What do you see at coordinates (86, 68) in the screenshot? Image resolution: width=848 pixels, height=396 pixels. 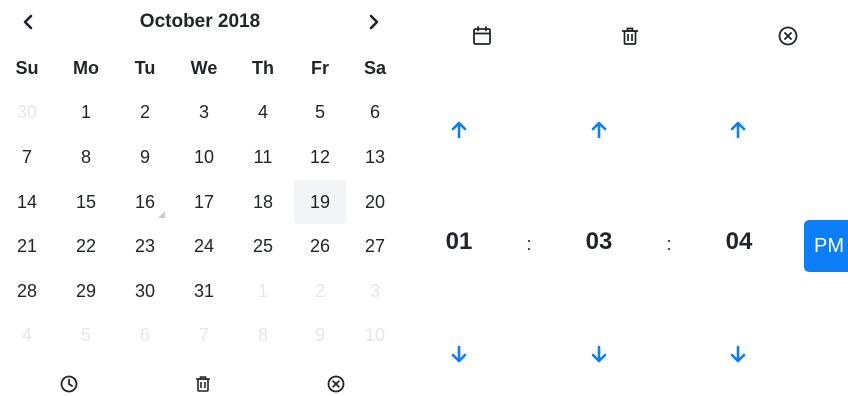 I see `weekday-header: Mo` at bounding box center [86, 68].